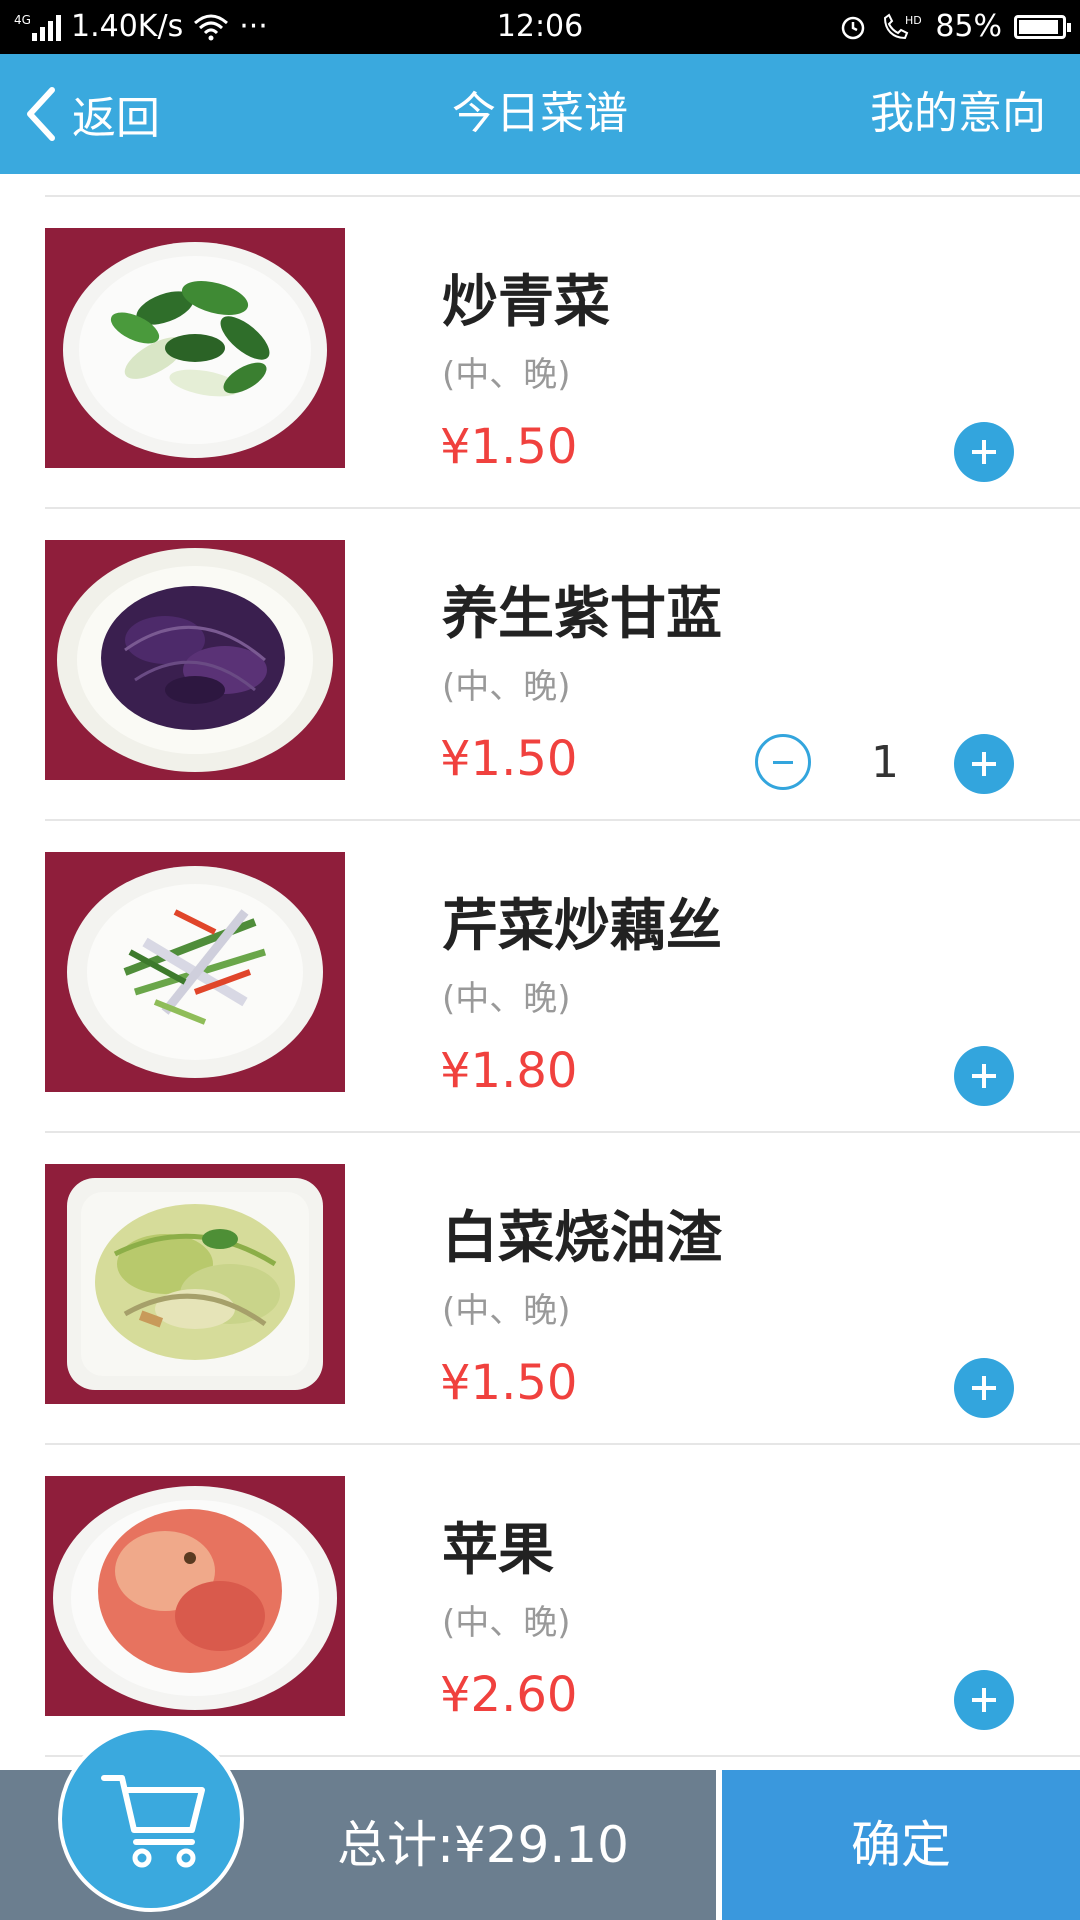  I want to click on battery-percent: 85%, so click(968, 26).